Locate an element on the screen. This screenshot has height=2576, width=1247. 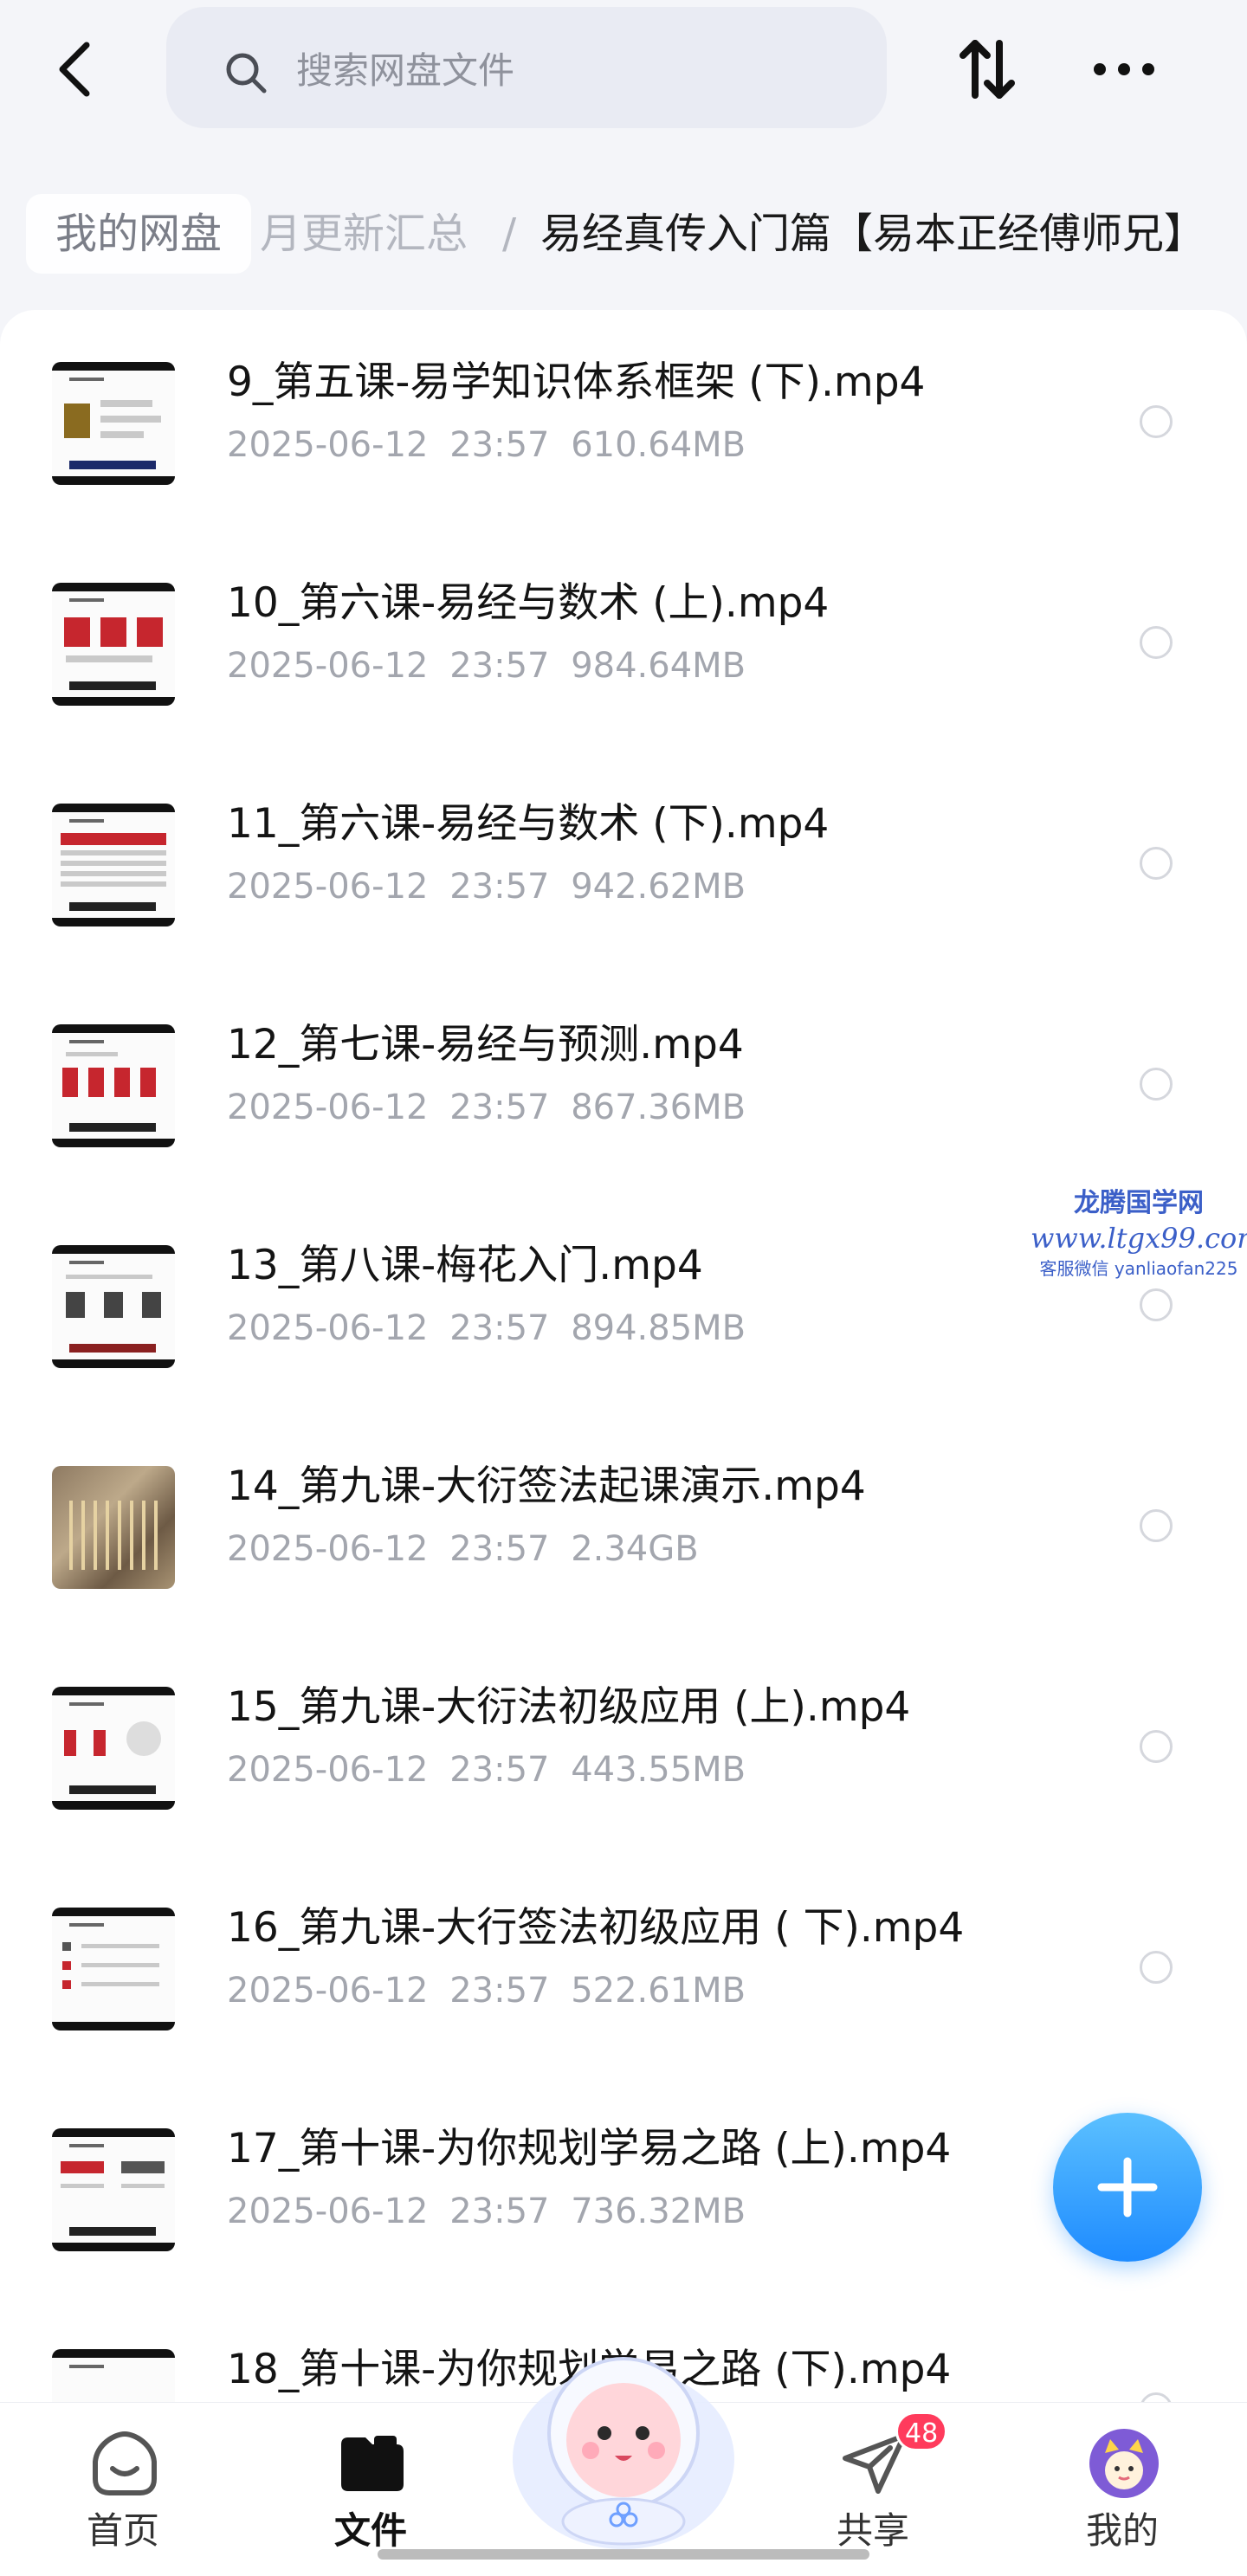
watermark-site-name: 龙腾国学网 is located at coordinates (1139, 1203).